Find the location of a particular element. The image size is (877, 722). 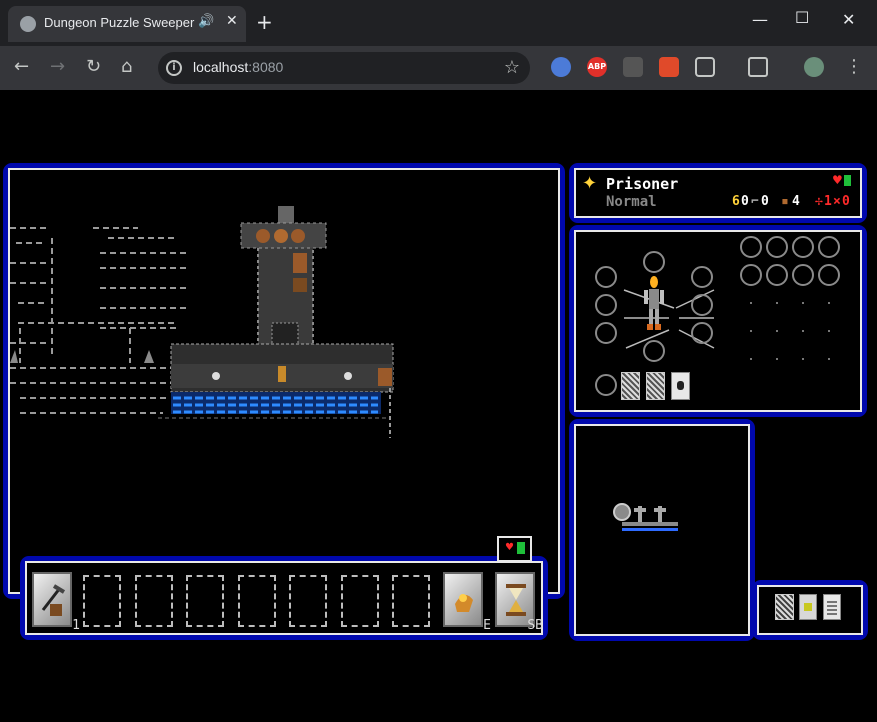

home-icon: ⌂ is located at coordinates (126, 67).